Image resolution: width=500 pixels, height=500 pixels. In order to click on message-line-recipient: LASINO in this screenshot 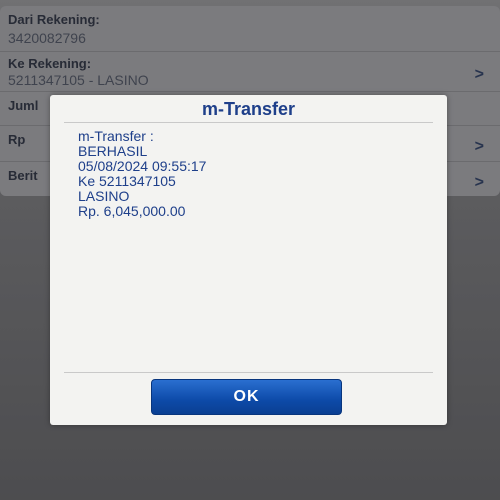, I will do `click(104, 196)`.